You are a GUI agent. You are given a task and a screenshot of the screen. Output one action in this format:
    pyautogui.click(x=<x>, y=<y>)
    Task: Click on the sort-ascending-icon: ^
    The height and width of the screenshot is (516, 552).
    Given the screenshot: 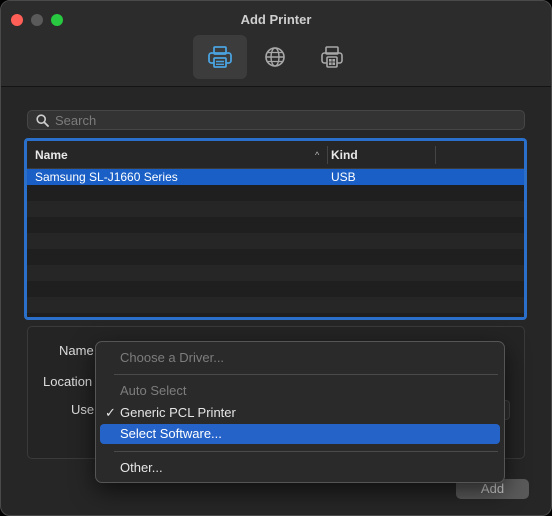 What is the action you would take?
    pyautogui.click(x=317, y=154)
    